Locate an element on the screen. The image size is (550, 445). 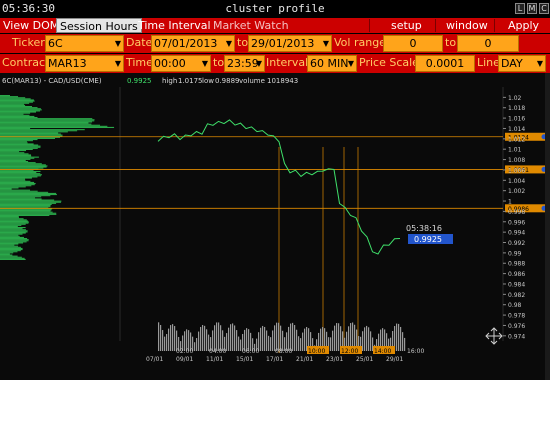
contract-select: MAR13 ▼ is located at coordinates (84, 63).